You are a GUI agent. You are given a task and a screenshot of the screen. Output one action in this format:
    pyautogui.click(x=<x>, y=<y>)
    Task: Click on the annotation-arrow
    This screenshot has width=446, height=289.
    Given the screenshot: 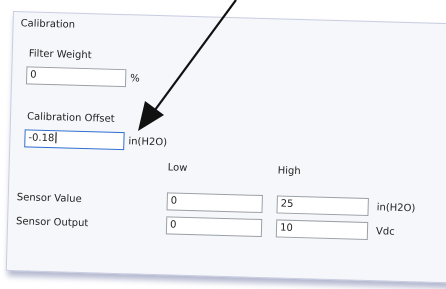 What is the action you would take?
    pyautogui.click(x=187, y=65)
    